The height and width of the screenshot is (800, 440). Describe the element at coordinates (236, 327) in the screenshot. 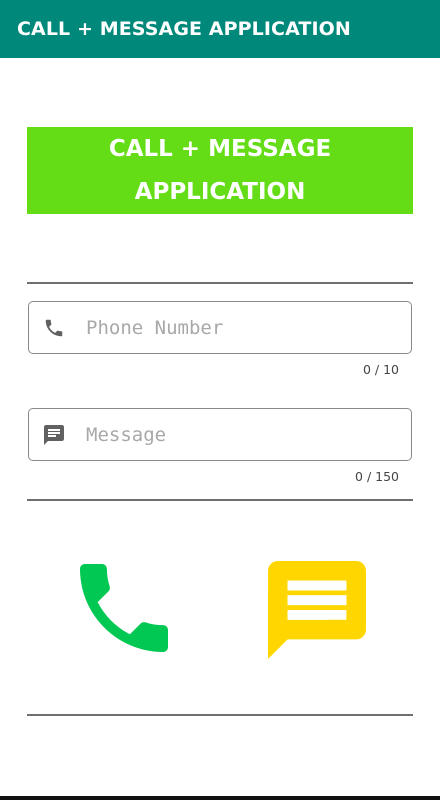

I see `phone-number-input` at that location.